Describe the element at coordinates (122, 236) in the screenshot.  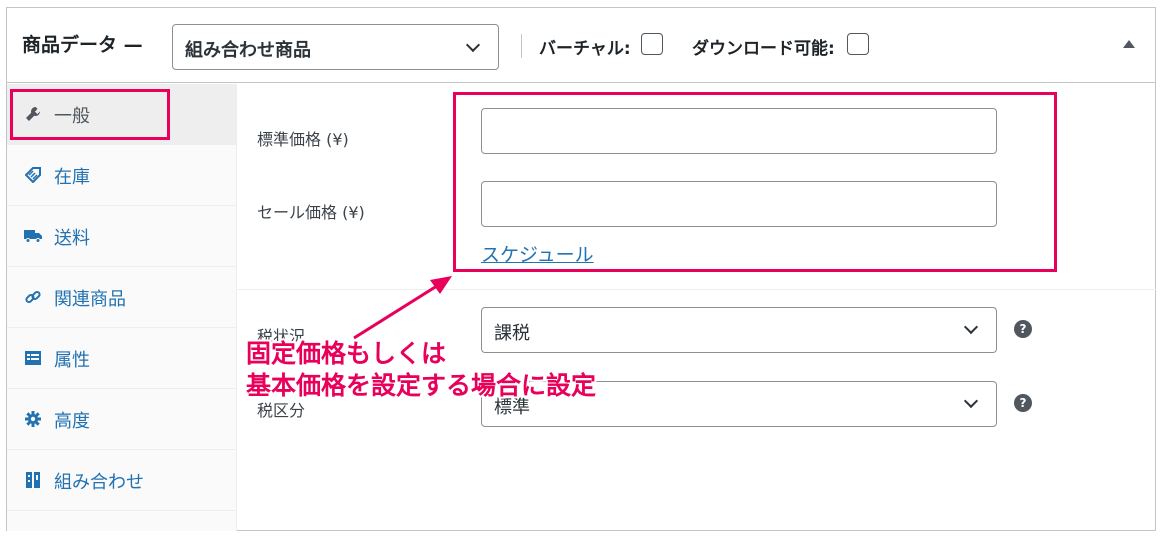
I see `tab-shipping: 送料` at that location.